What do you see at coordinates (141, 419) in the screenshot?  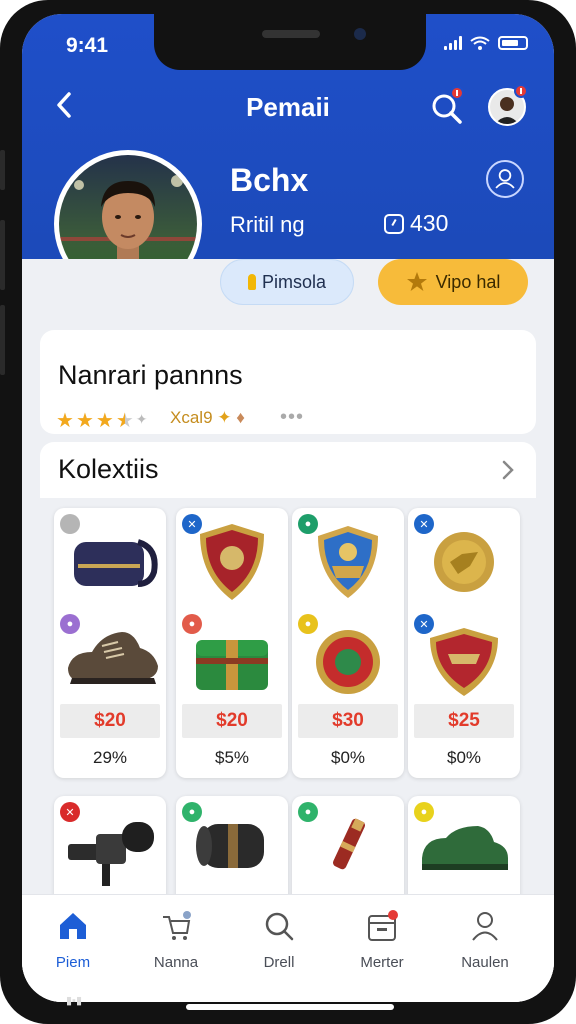 I see `star-icon: ✦` at bounding box center [141, 419].